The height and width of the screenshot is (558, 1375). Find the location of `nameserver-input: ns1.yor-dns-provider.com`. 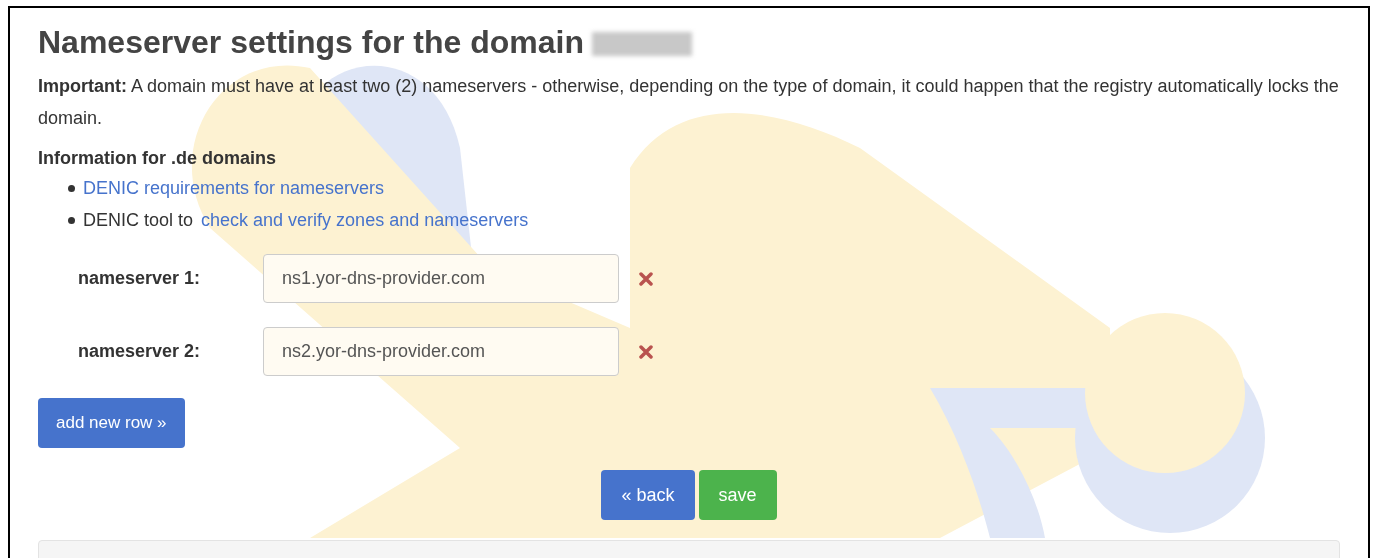

nameserver-input: ns1.yor-dns-provider.com is located at coordinates (441, 278).